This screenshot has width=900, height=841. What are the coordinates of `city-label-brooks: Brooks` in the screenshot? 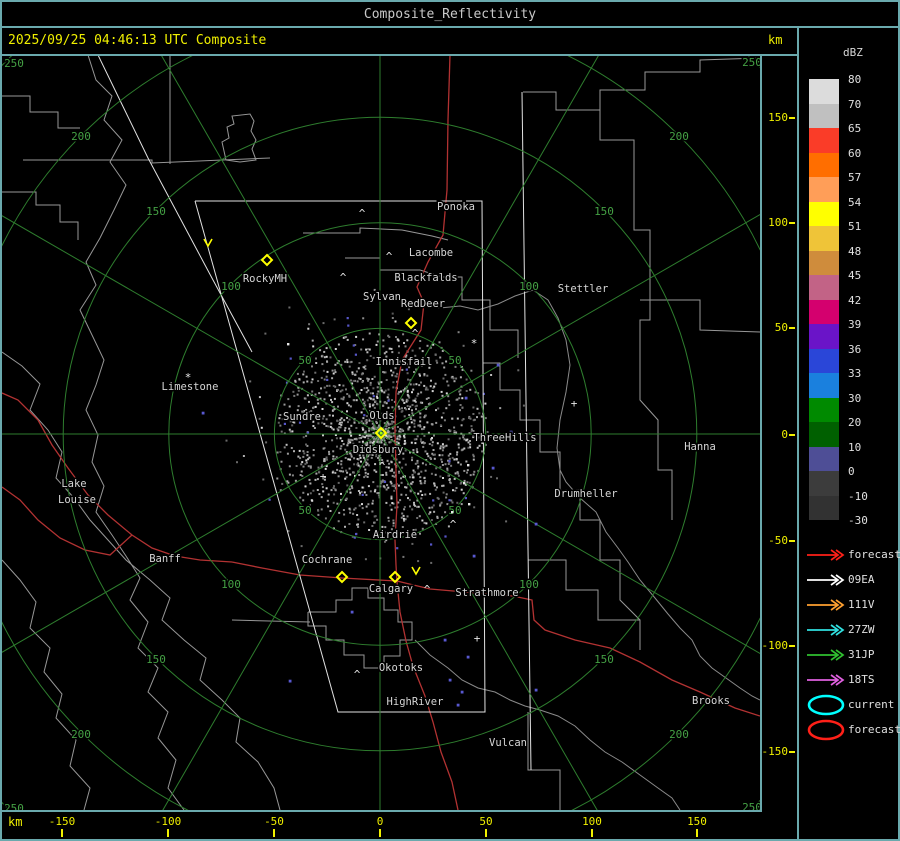 It's located at (711, 701).